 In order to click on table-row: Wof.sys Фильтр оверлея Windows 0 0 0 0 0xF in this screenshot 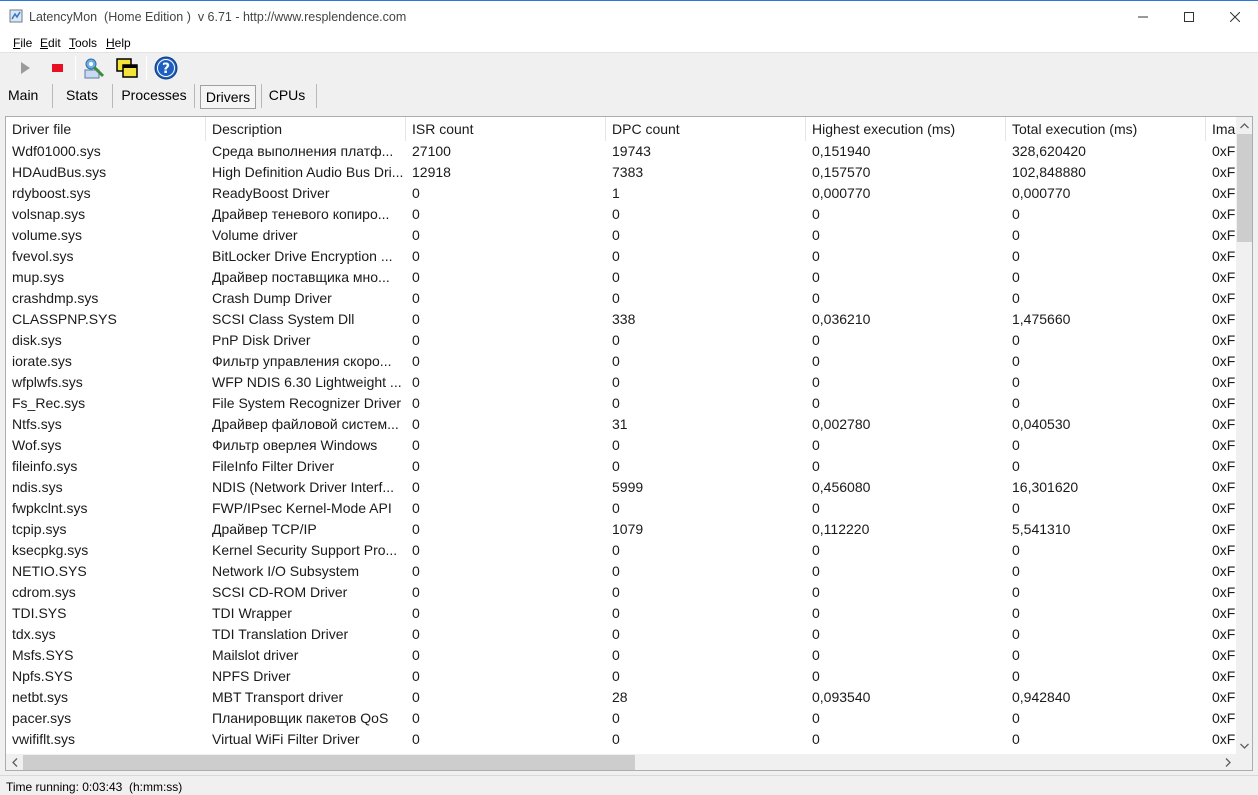, I will do `click(621, 445)`.